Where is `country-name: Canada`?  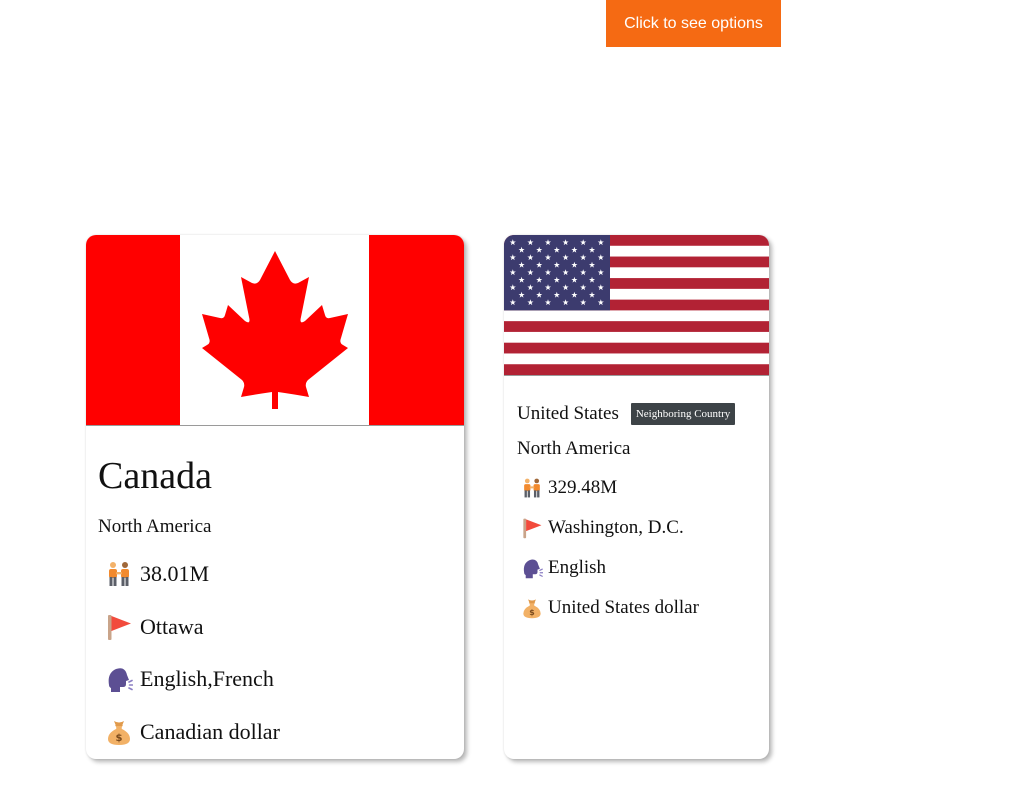
country-name: Canada is located at coordinates (155, 476).